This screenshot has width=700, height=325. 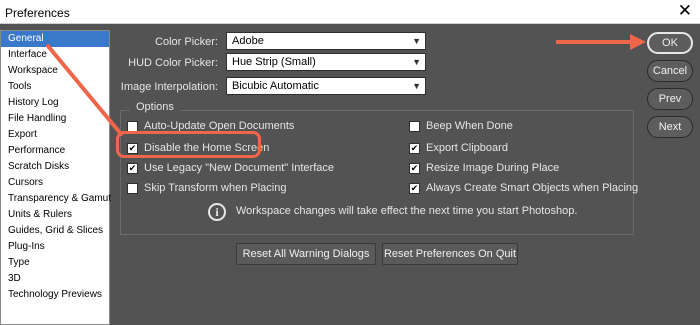 I want to click on sidebar-item-guides-grid-slices: Guides, Grid & Slices, so click(x=55, y=231).